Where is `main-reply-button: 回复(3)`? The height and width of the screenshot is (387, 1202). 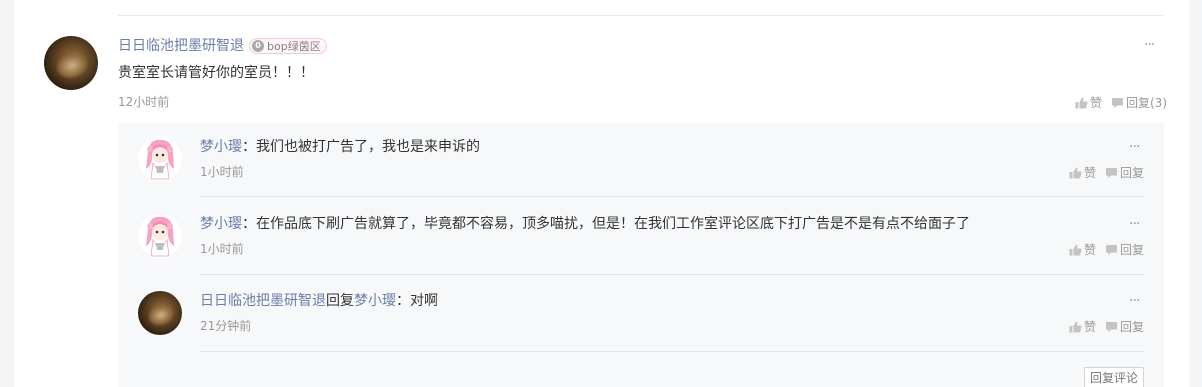
main-reply-button: 回复(3) is located at coordinates (1139, 102).